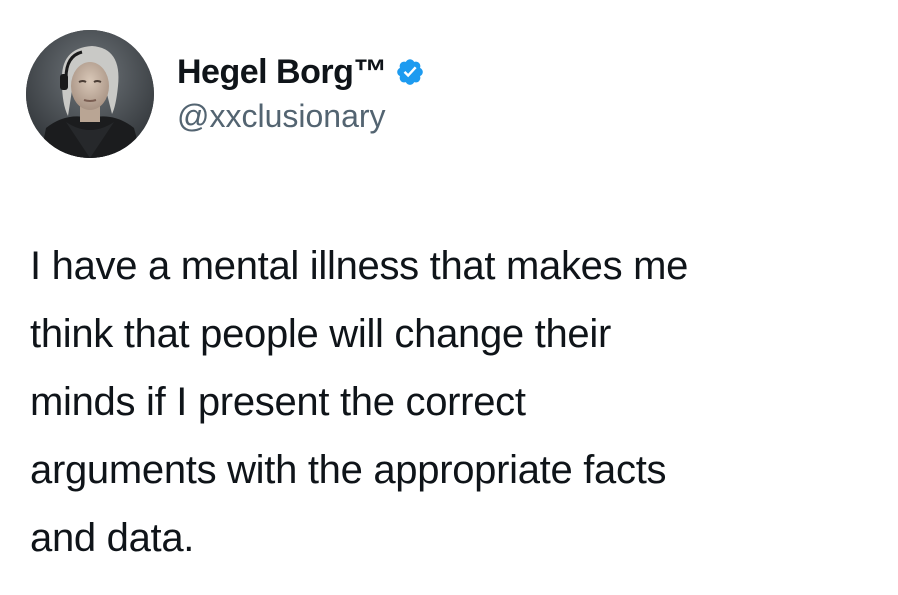 Image resolution: width=898 pixels, height=595 pixels. I want to click on avatar, so click(90, 94).